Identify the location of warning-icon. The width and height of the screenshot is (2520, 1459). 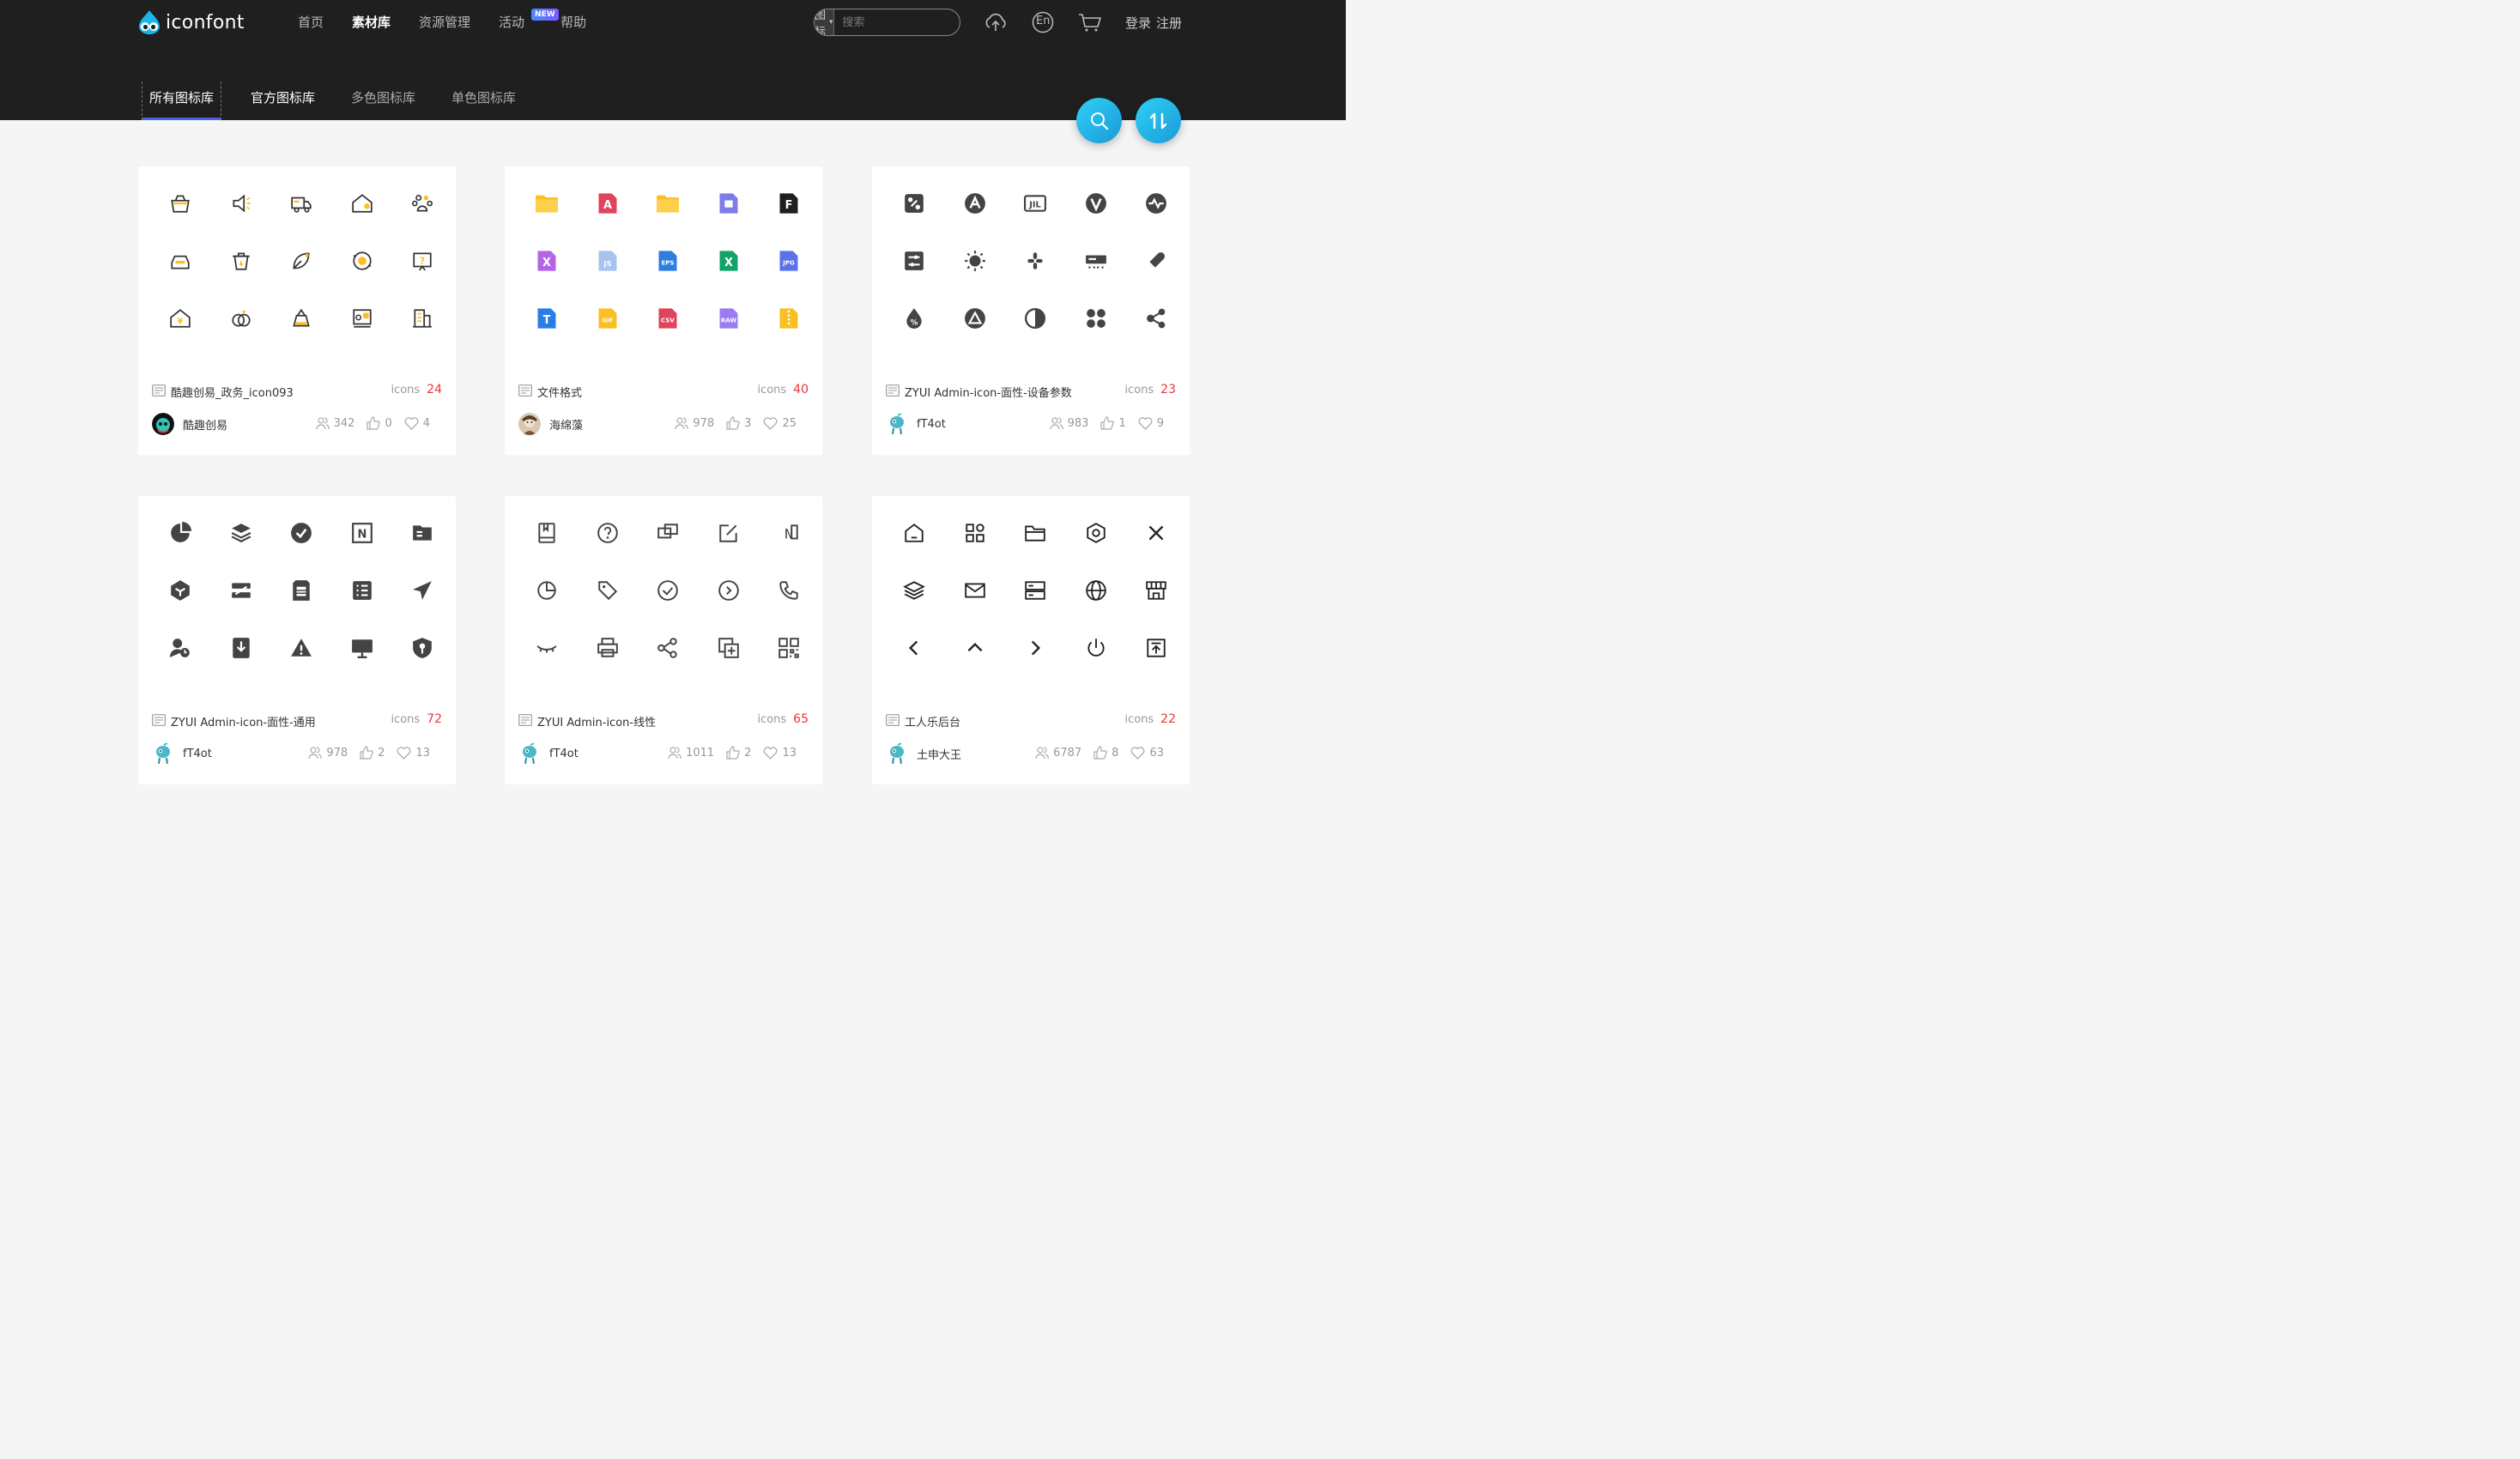
(302, 648).